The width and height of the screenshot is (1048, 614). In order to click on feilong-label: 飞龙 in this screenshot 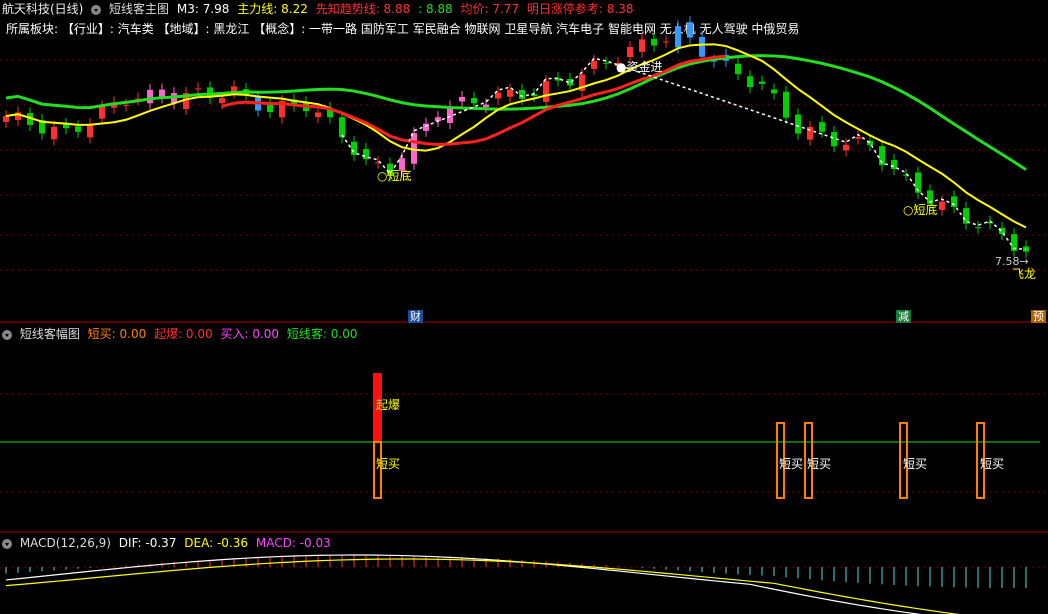, I will do `click(1024, 274)`.